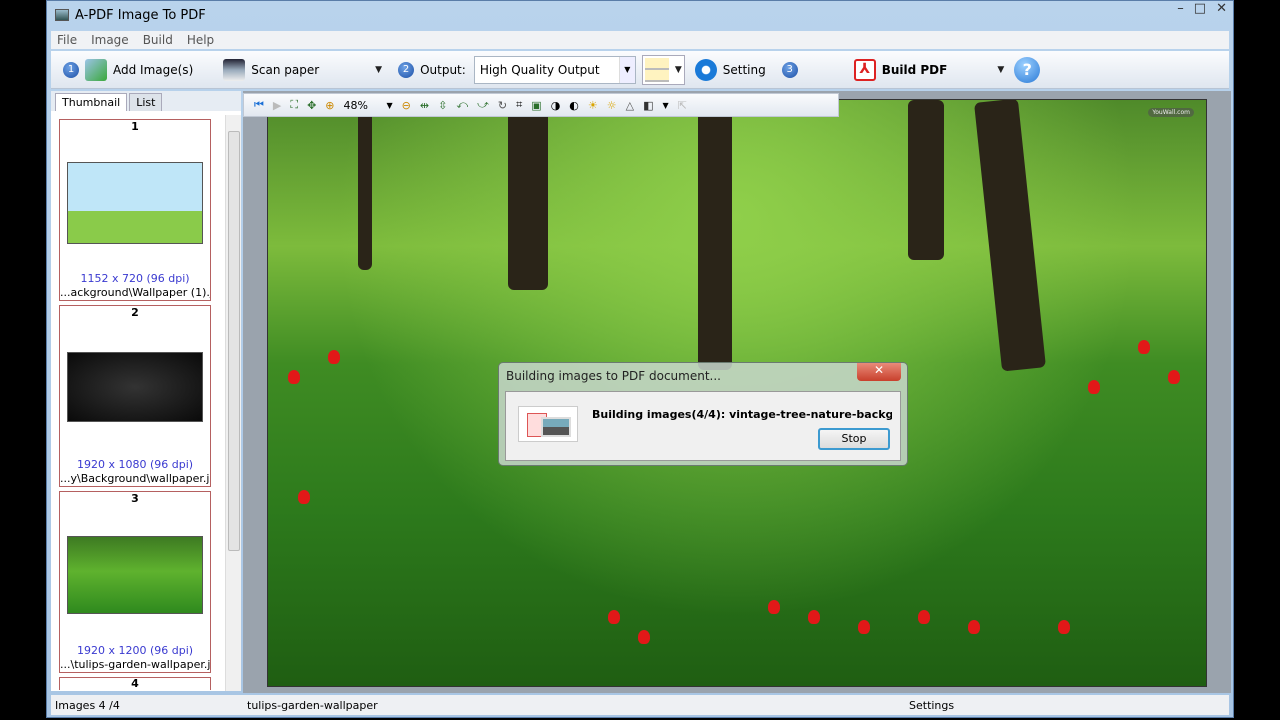 The width and height of the screenshot is (1280, 720). Describe the element at coordinates (259, 105) in the screenshot. I see `first-page-icon: ⏮` at that location.